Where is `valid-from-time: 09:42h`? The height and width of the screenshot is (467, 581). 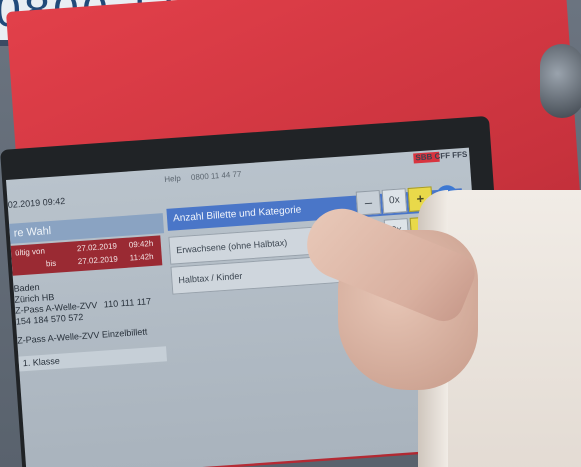
valid-from-time: 09:42h is located at coordinates (141, 244).